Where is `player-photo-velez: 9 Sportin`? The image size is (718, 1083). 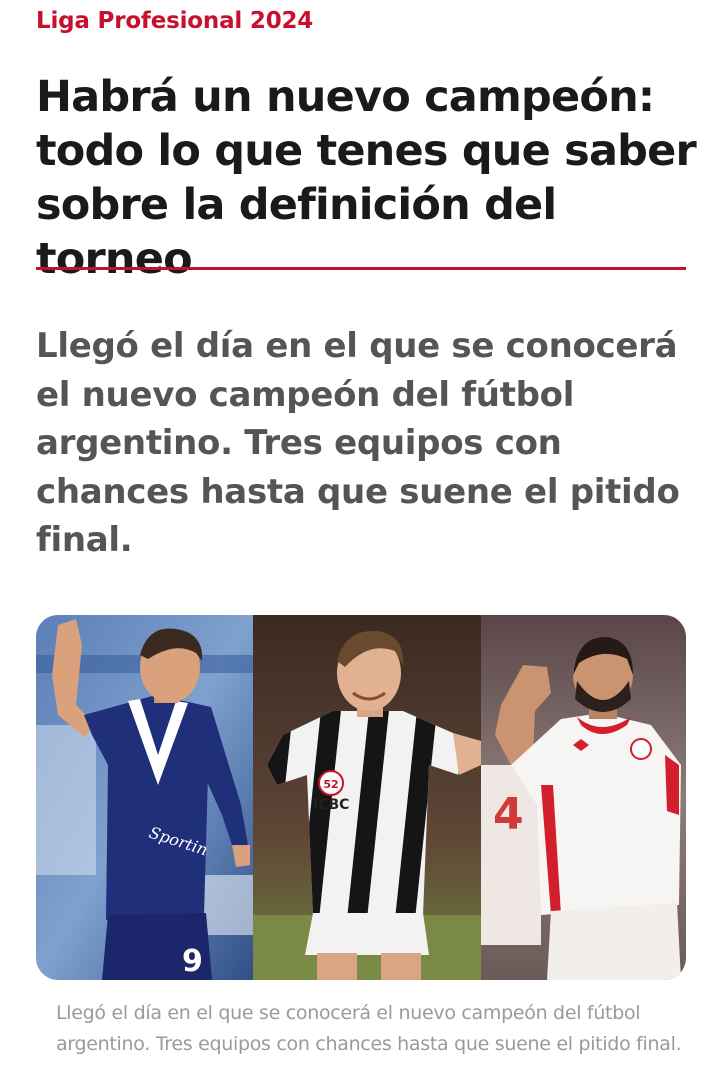
player-photo-velez: 9 Sportin is located at coordinates (144, 797).